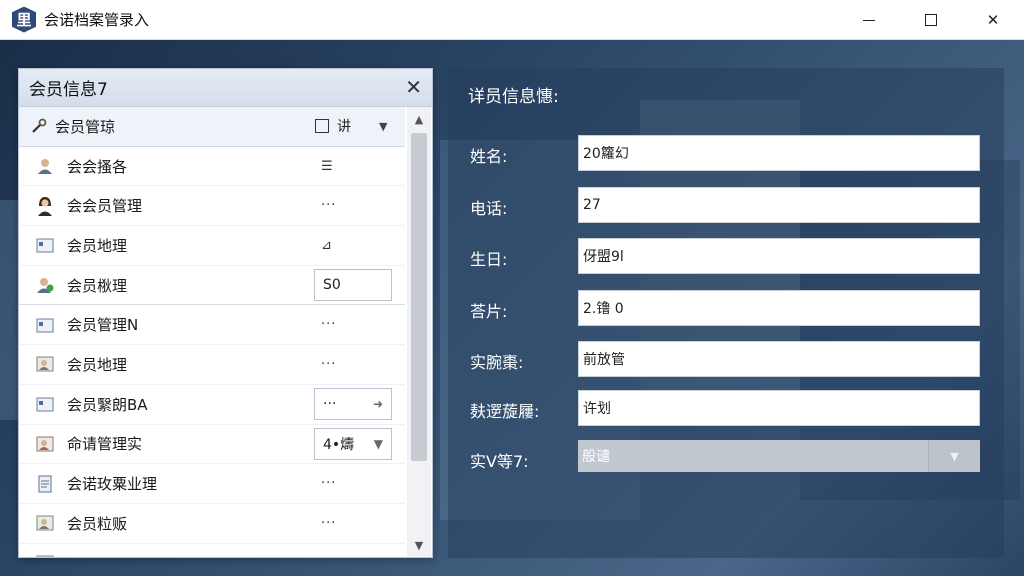 Image resolution: width=1024 pixels, height=576 pixels. What do you see at coordinates (212, 167) in the screenshot?
I see `list-item: 会会搔各 ☰` at bounding box center [212, 167].